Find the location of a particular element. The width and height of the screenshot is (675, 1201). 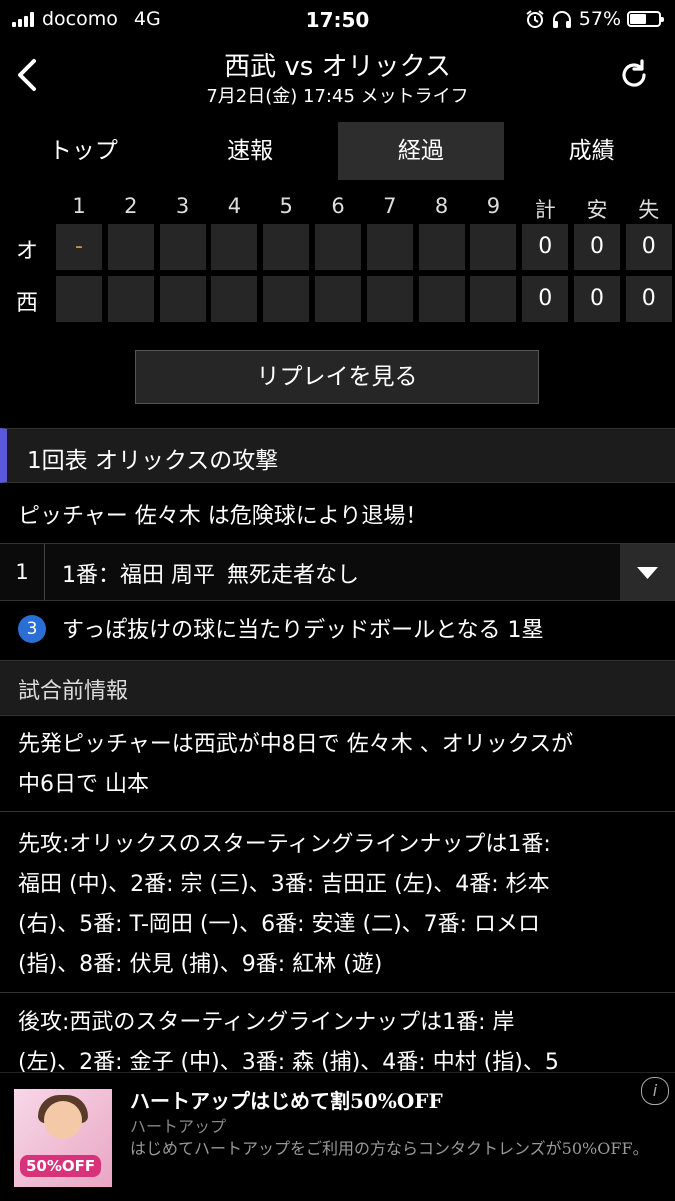

status-icons: 57% is located at coordinates (594, 19).